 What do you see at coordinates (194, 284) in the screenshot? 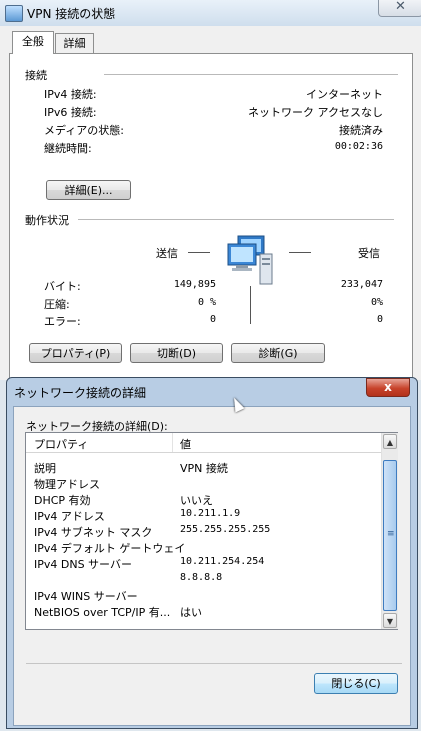
I see `bytes-sent: 149,895` at bounding box center [194, 284].